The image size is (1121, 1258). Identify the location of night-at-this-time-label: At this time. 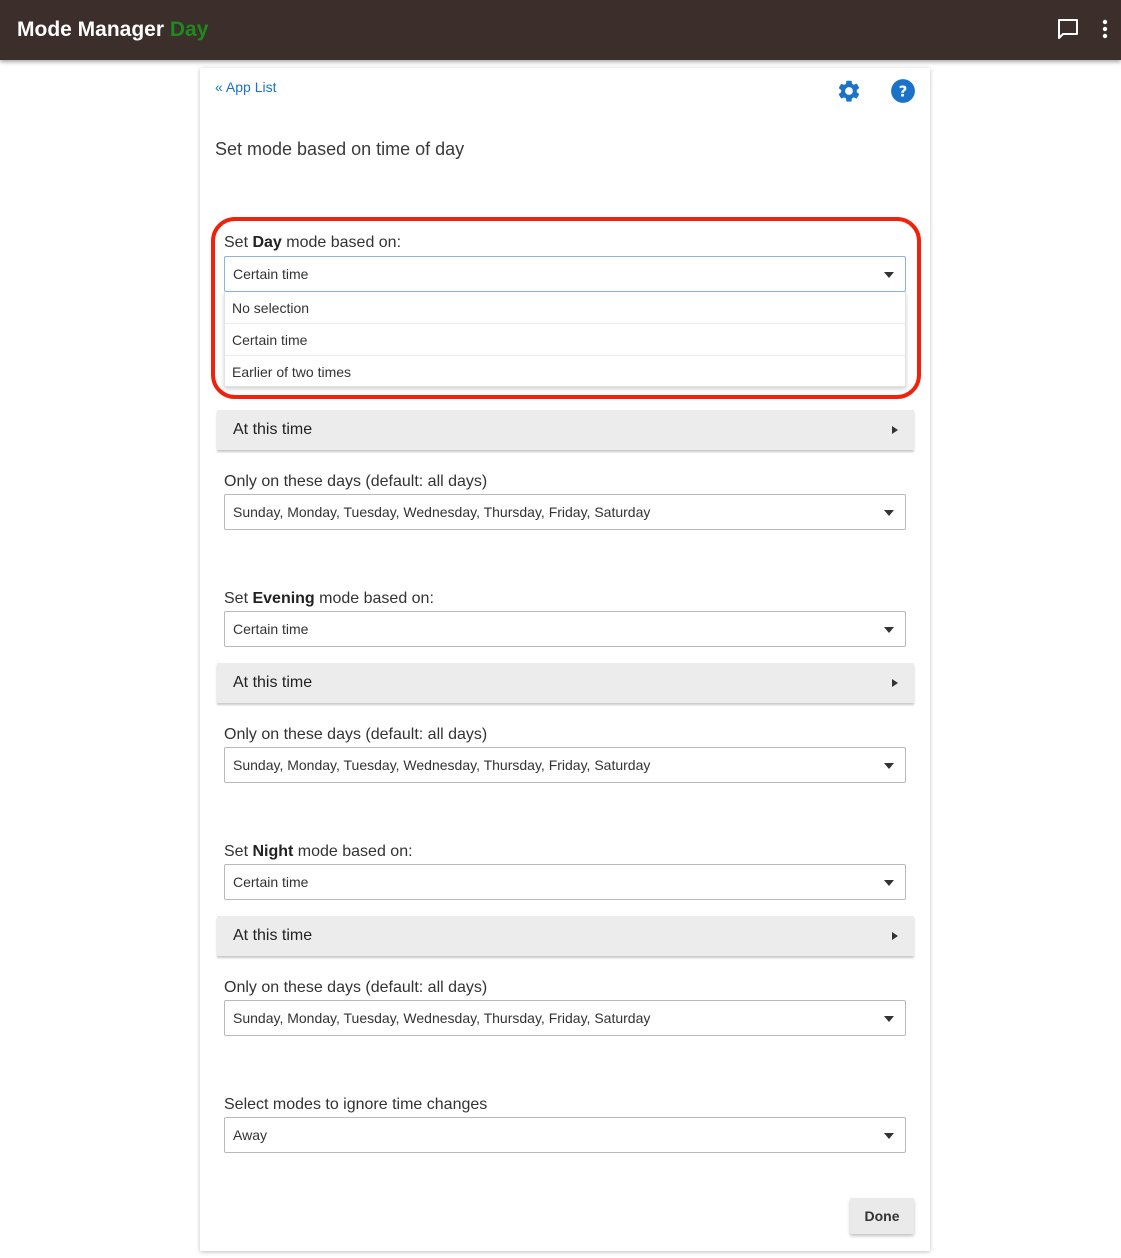
(273, 935).